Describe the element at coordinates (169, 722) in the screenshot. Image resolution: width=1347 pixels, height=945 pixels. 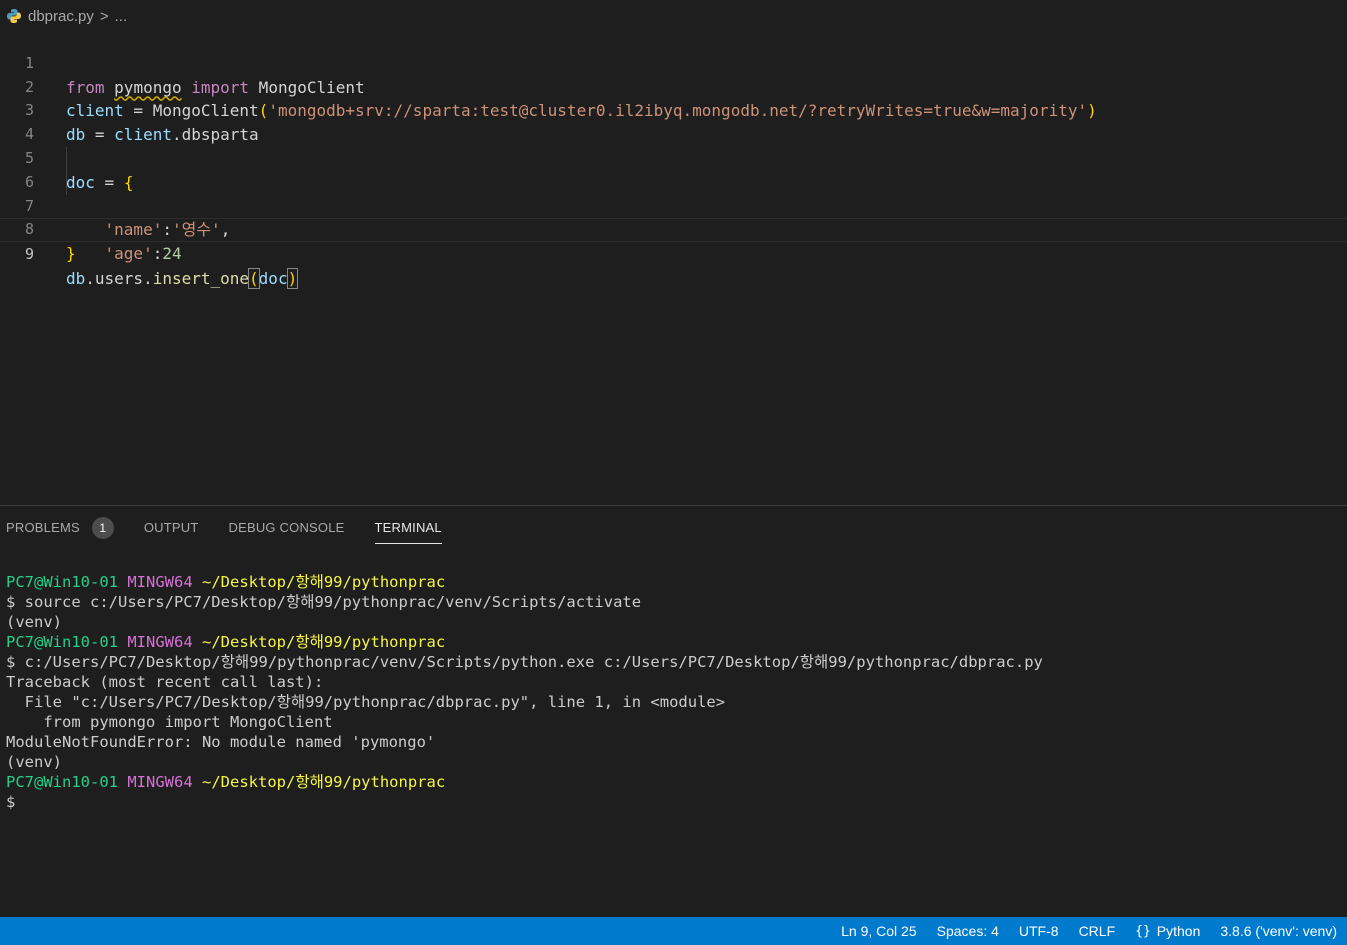
I see `terminal-line: from pymongo import MongoClient` at that location.